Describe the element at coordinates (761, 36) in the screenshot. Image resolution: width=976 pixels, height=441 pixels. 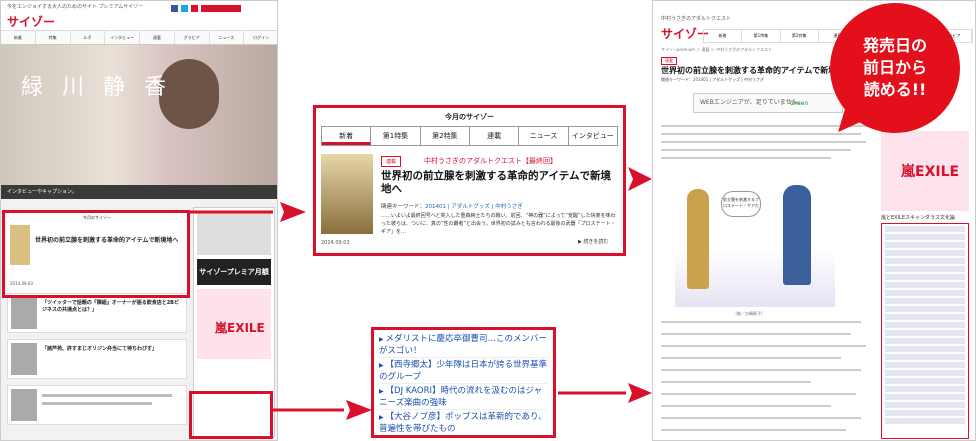
I see `nav-item: 第1特集` at that location.